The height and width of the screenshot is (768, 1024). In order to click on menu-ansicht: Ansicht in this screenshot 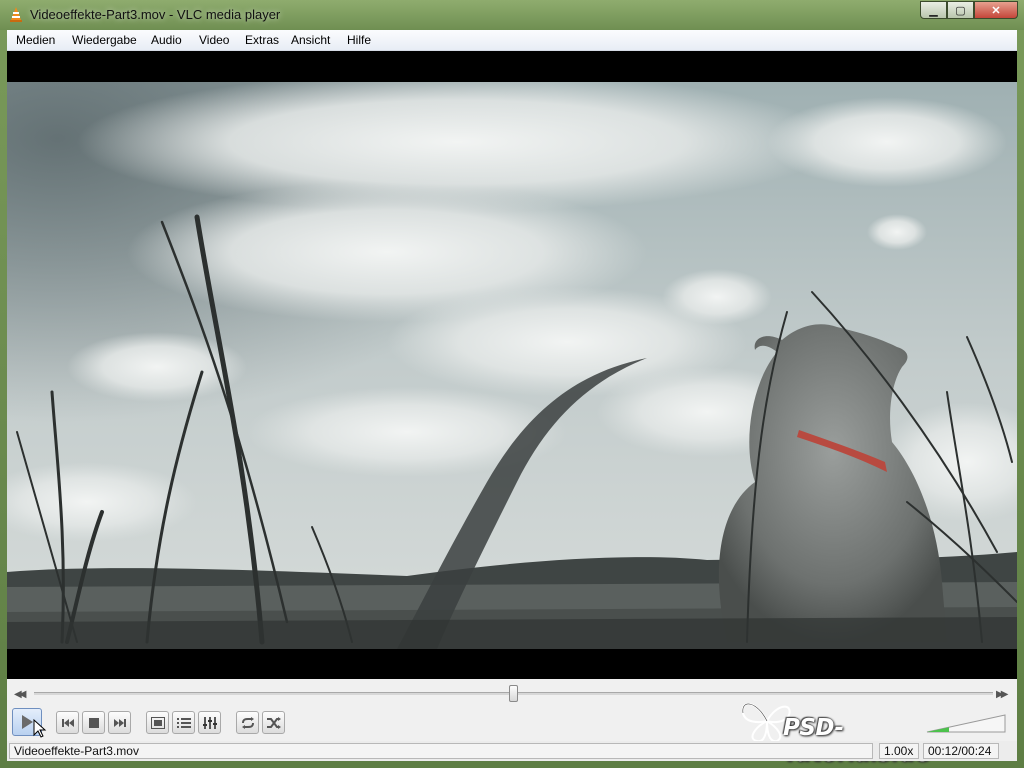, I will do `click(310, 40)`.